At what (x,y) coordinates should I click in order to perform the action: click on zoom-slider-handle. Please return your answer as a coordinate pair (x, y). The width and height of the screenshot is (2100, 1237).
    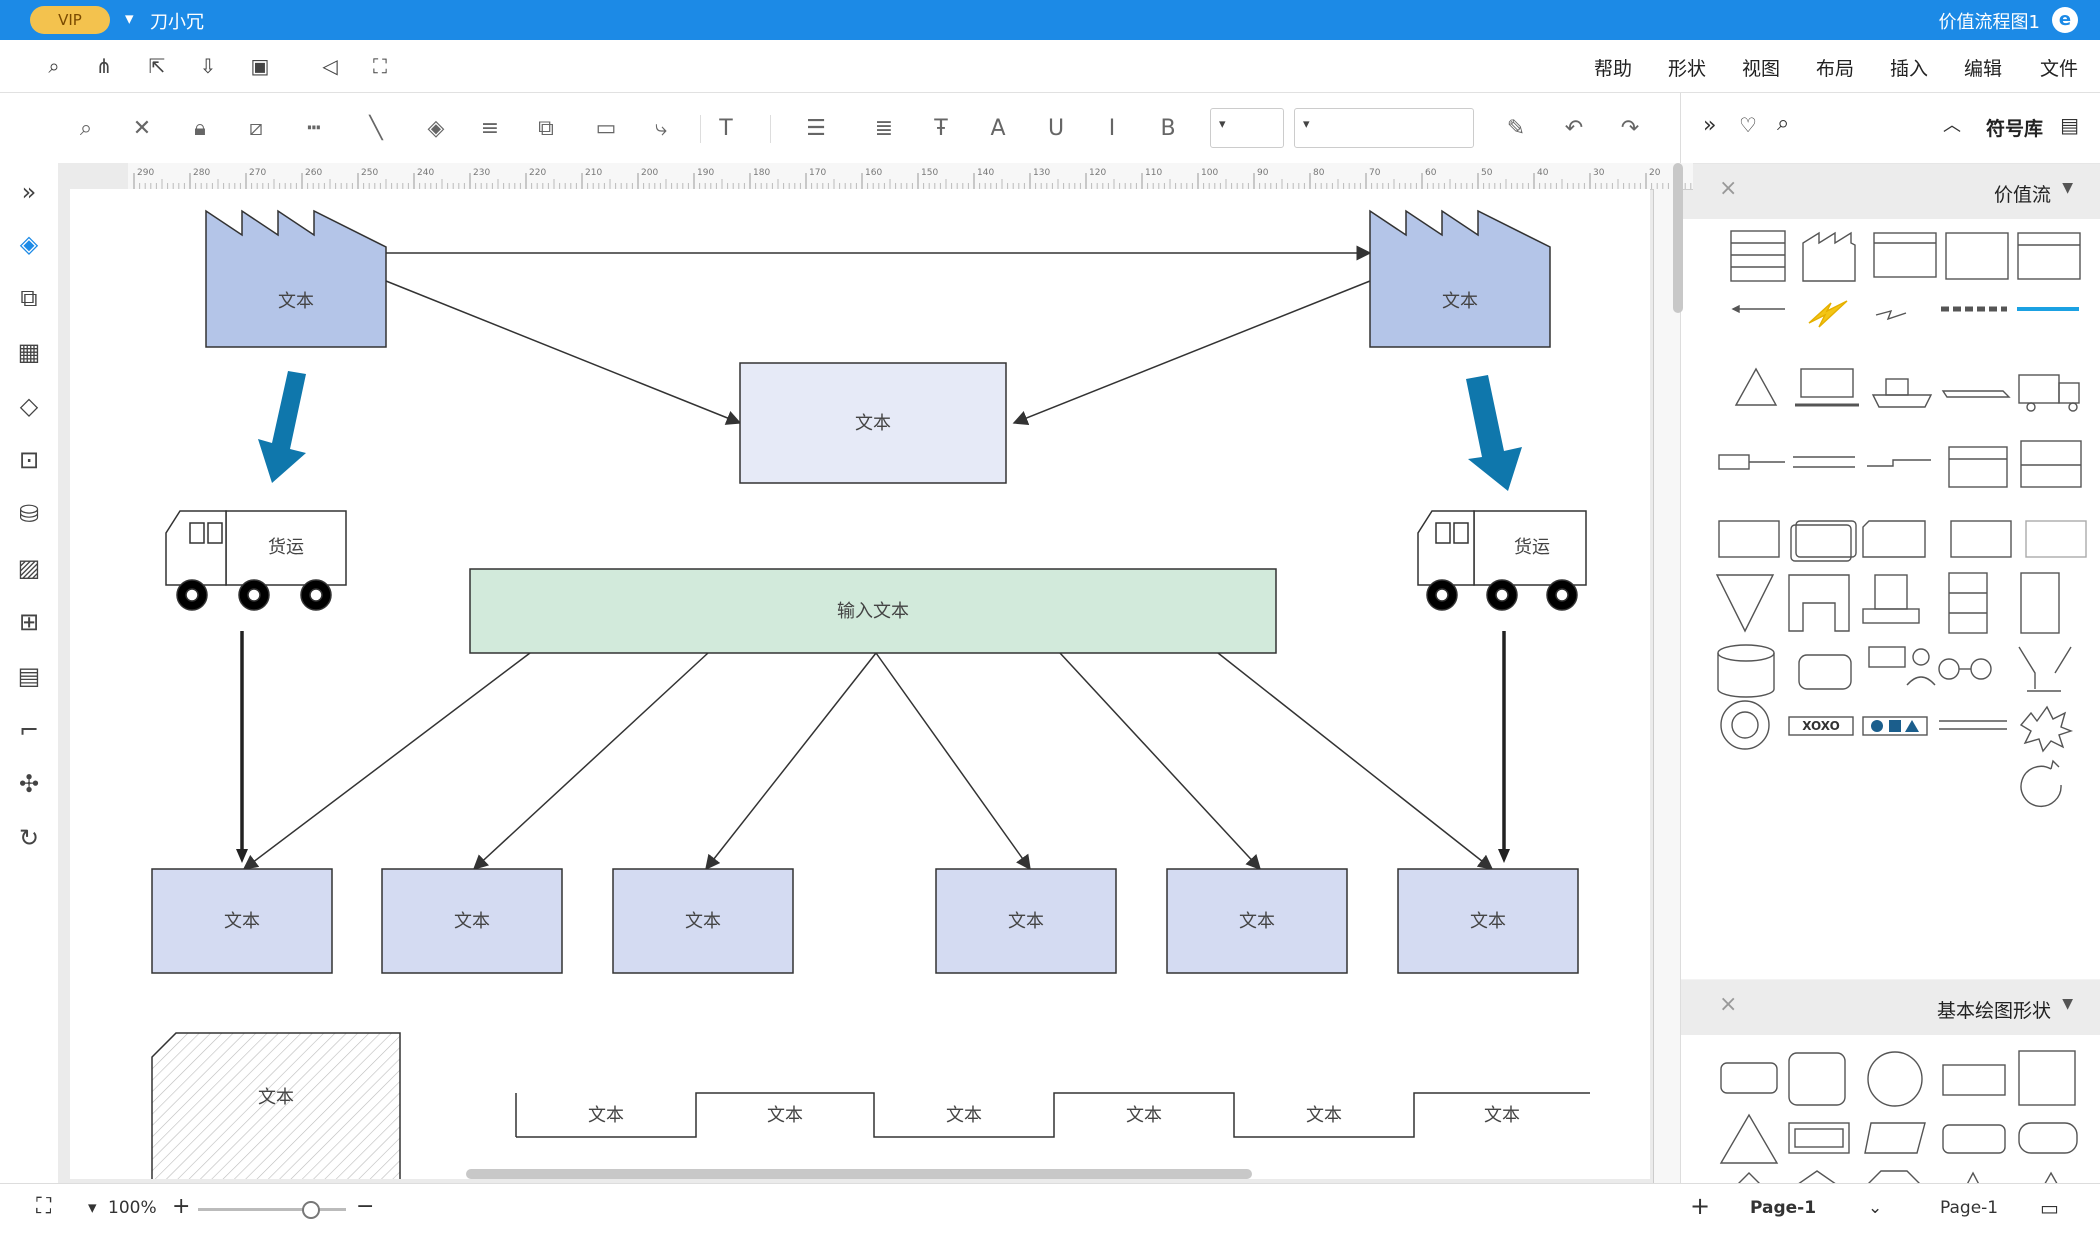
    Looking at the image, I should click on (311, 1210).